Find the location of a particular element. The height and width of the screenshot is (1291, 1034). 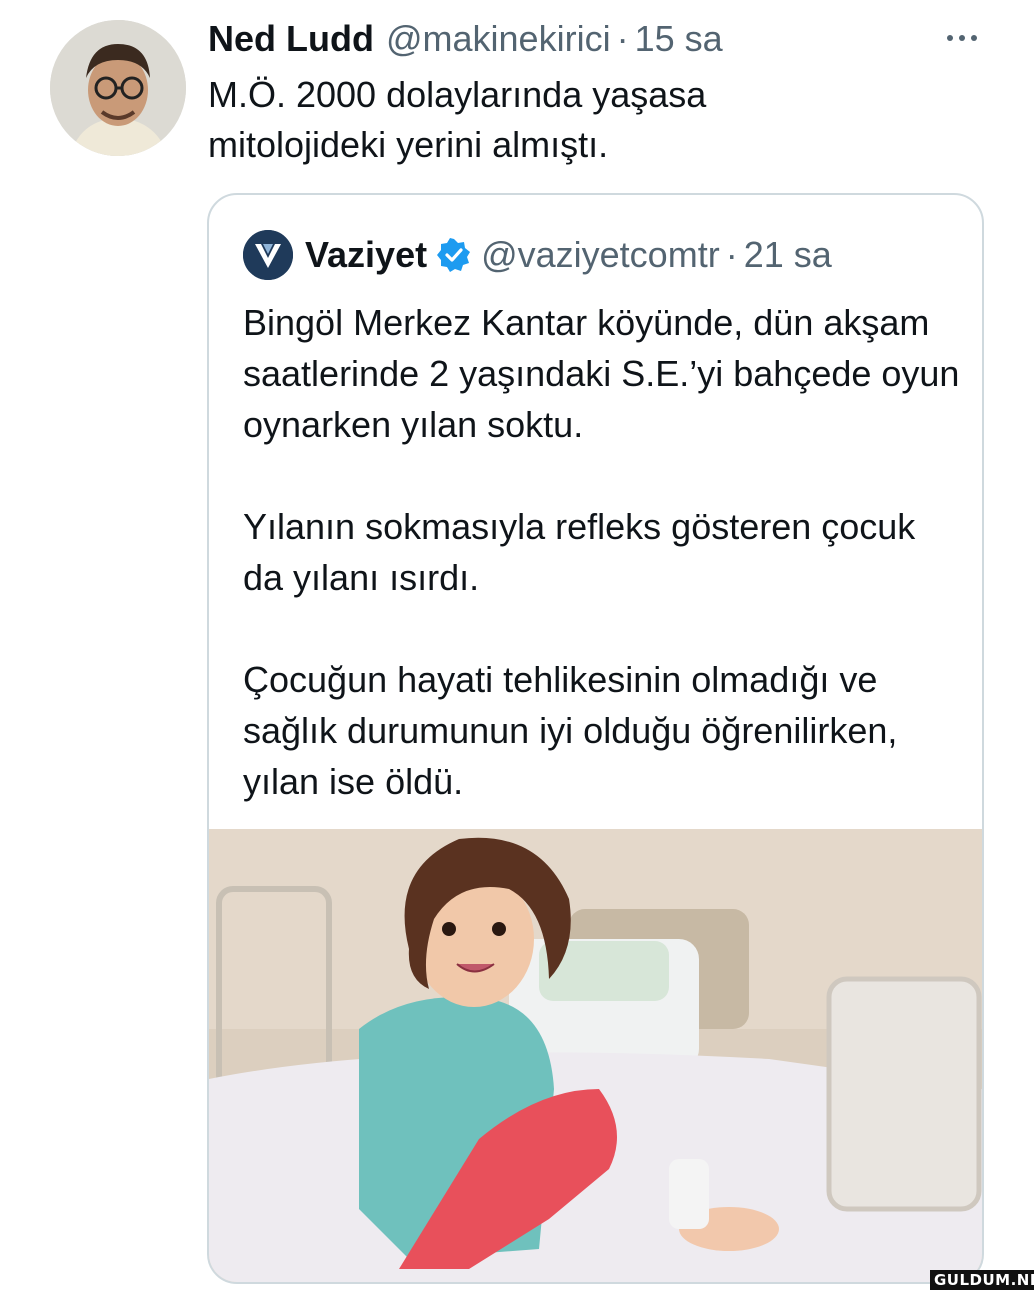

timestamp: 15 sa is located at coordinates (679, 39).